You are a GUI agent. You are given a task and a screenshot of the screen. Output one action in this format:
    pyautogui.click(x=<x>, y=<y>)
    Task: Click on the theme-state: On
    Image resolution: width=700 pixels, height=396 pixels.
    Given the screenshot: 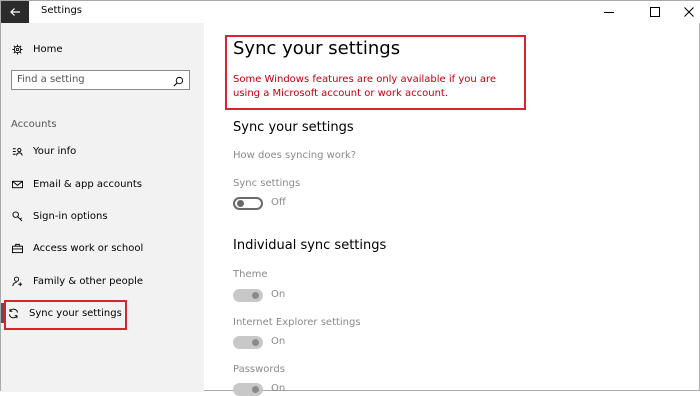 What is the action you would take?
    pyautogui.click(x=278, y=294)
    